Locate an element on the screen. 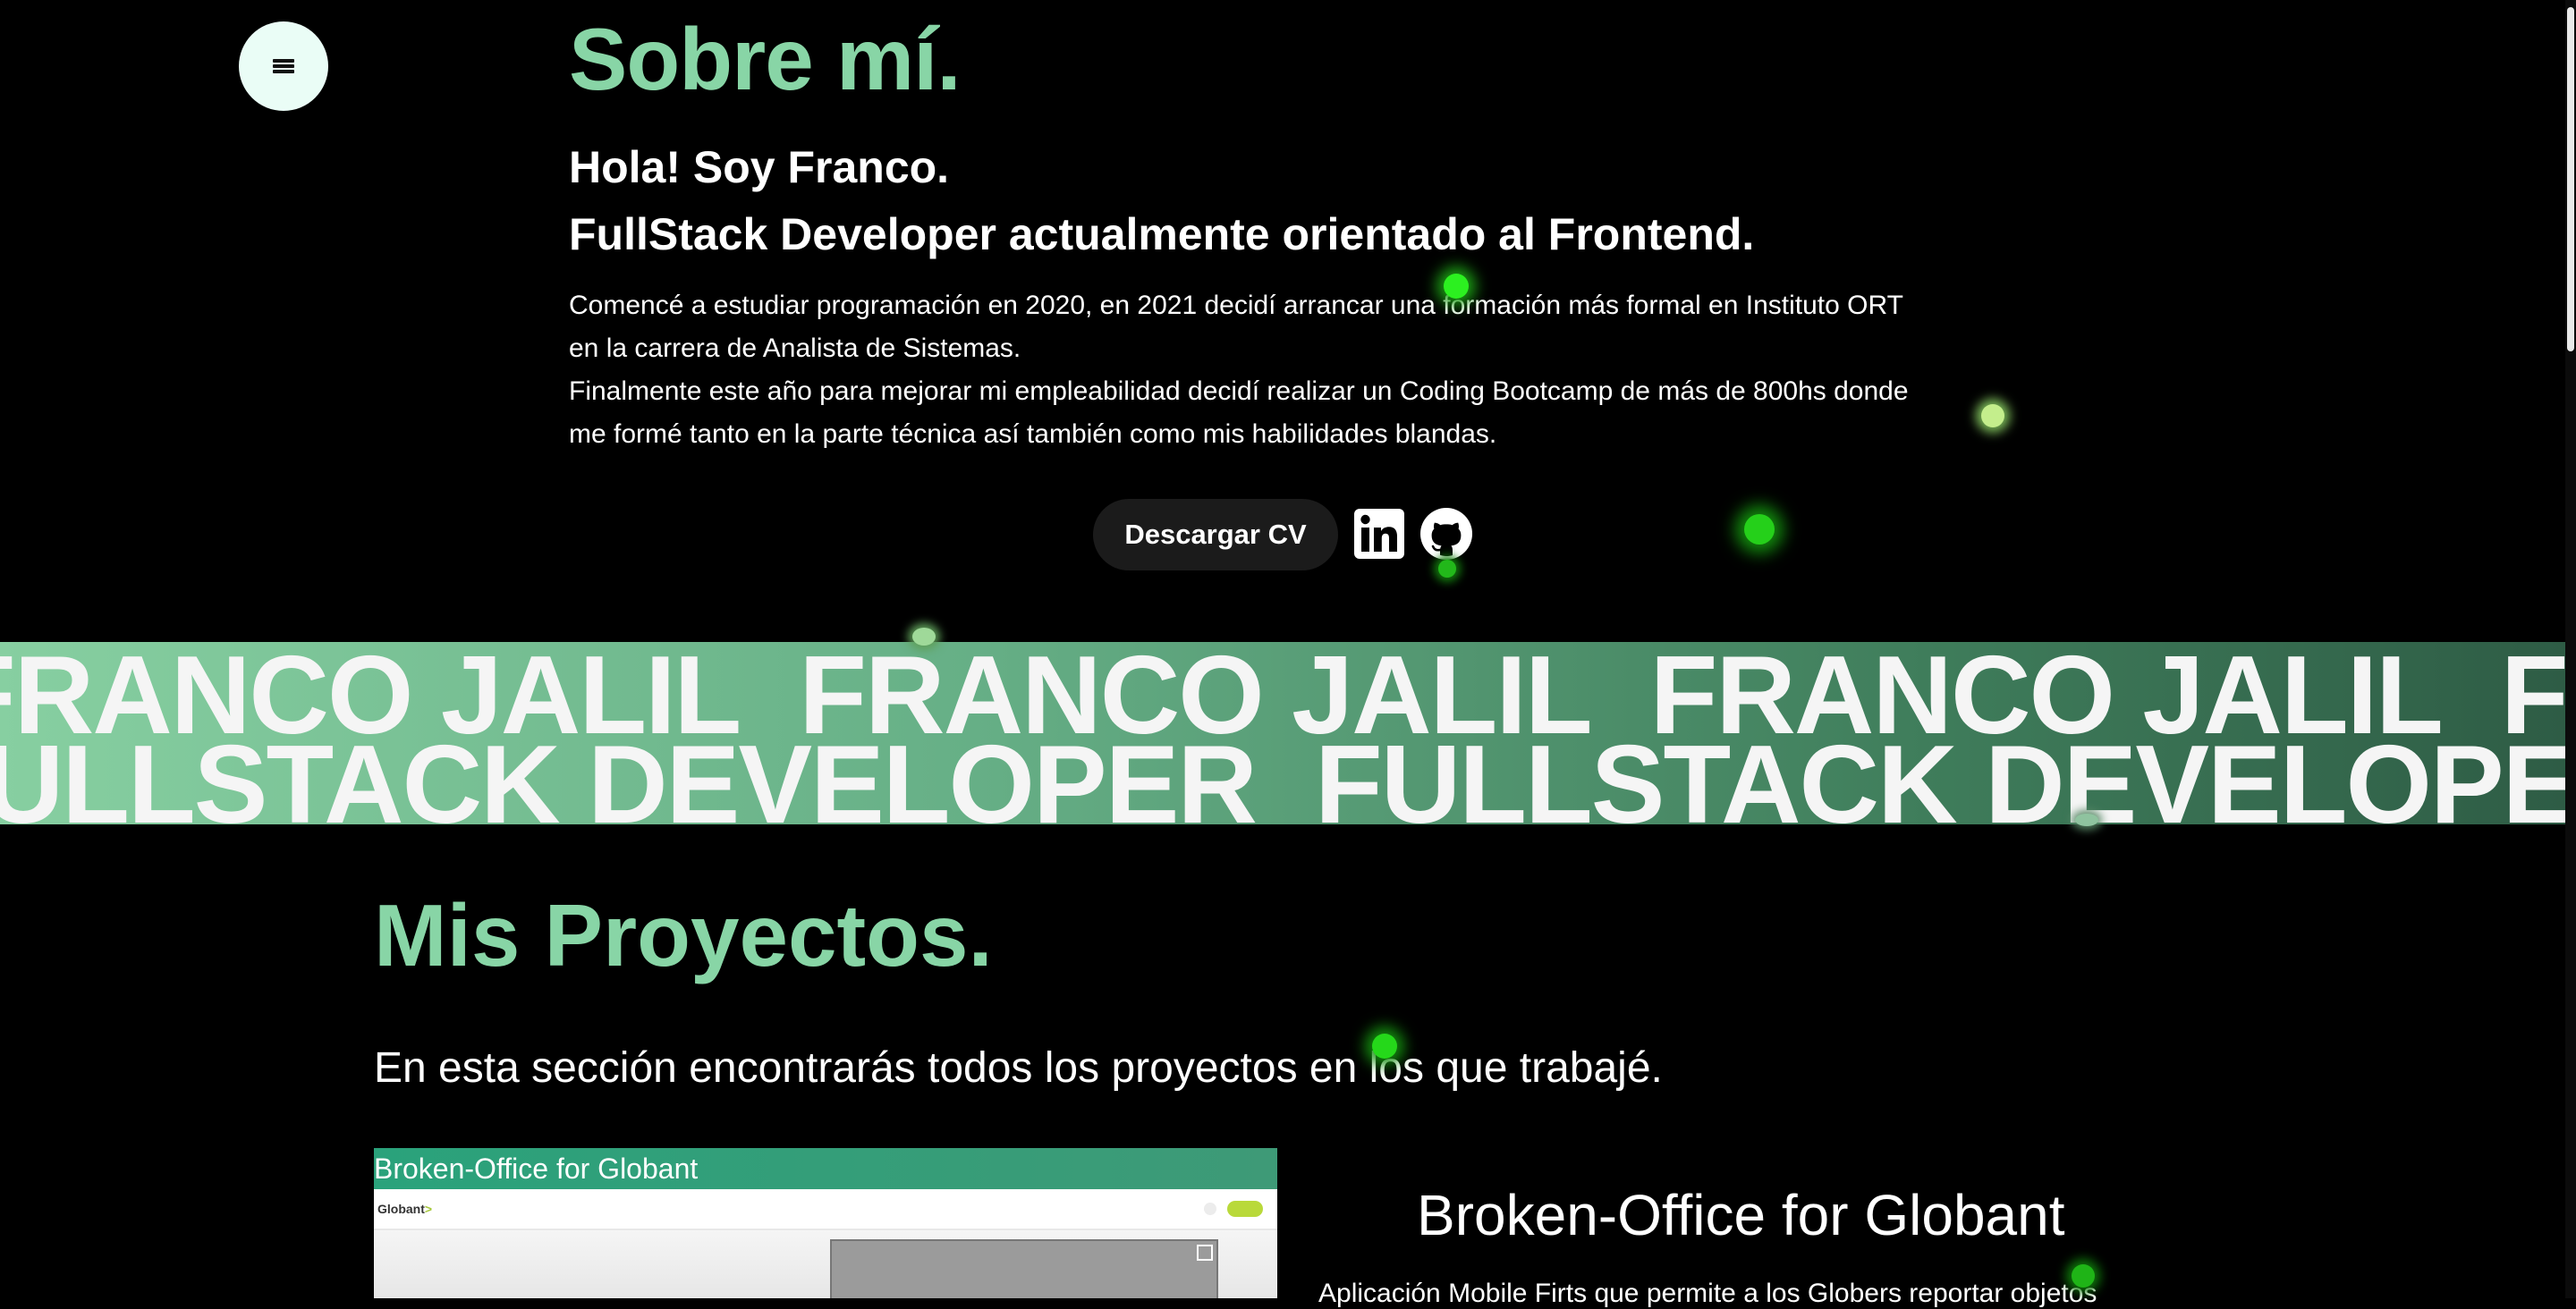 The height and width of the screenshot is (1309, 2576). about-line: en la carrera de Analista de Sistemas. is located at coordinates (795, 348).